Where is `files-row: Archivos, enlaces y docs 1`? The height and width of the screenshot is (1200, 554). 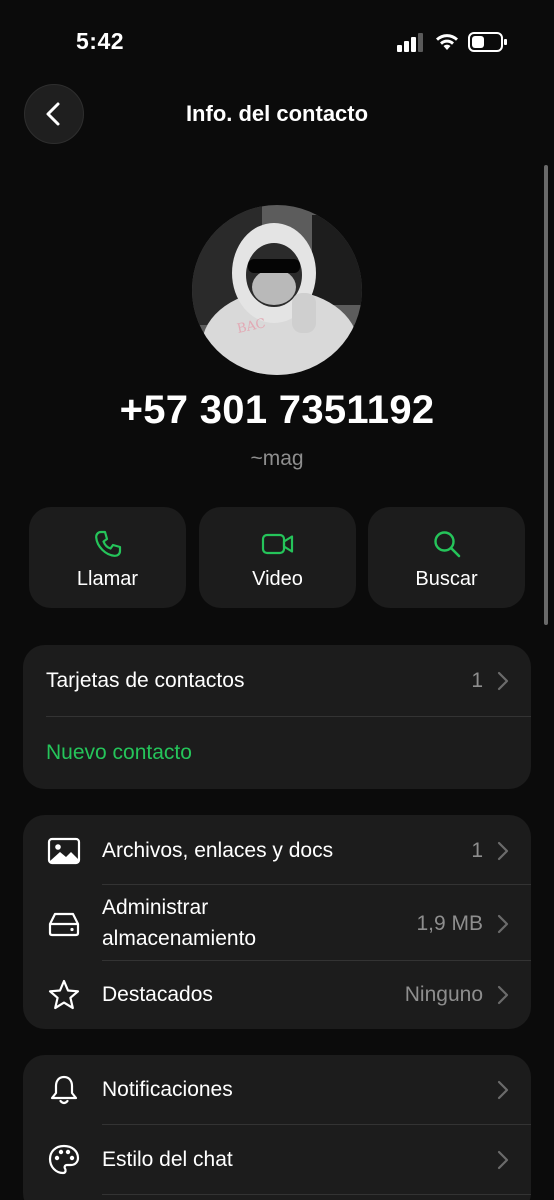 files-row: Archivos, enlaces y docs 1 is located at coordinates (277, 850).